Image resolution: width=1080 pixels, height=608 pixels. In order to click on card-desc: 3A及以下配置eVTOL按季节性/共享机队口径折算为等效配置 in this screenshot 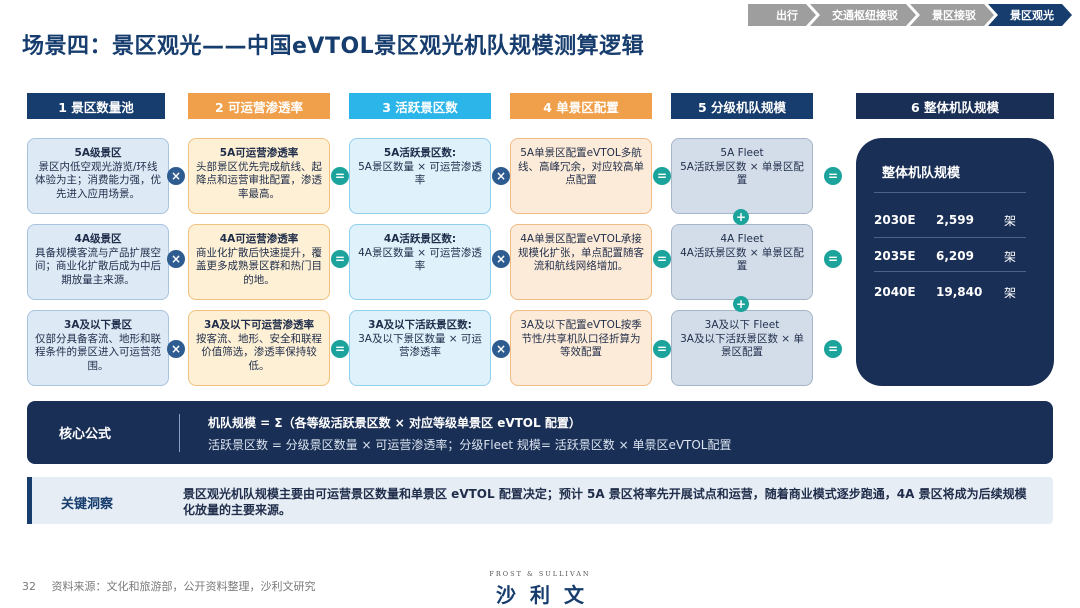, I will do `click(581, 338)`.